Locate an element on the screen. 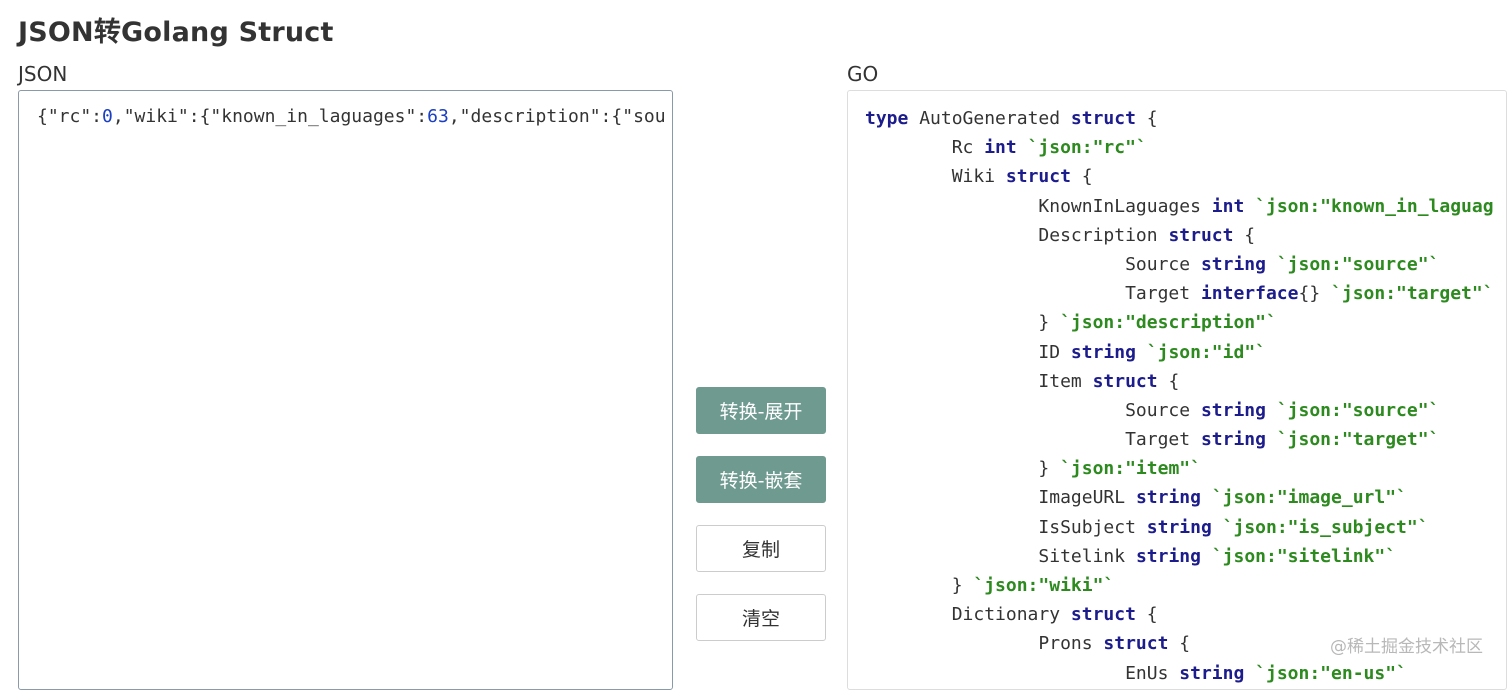  go-code-token: Wiki is located at coordinates (935, 177).